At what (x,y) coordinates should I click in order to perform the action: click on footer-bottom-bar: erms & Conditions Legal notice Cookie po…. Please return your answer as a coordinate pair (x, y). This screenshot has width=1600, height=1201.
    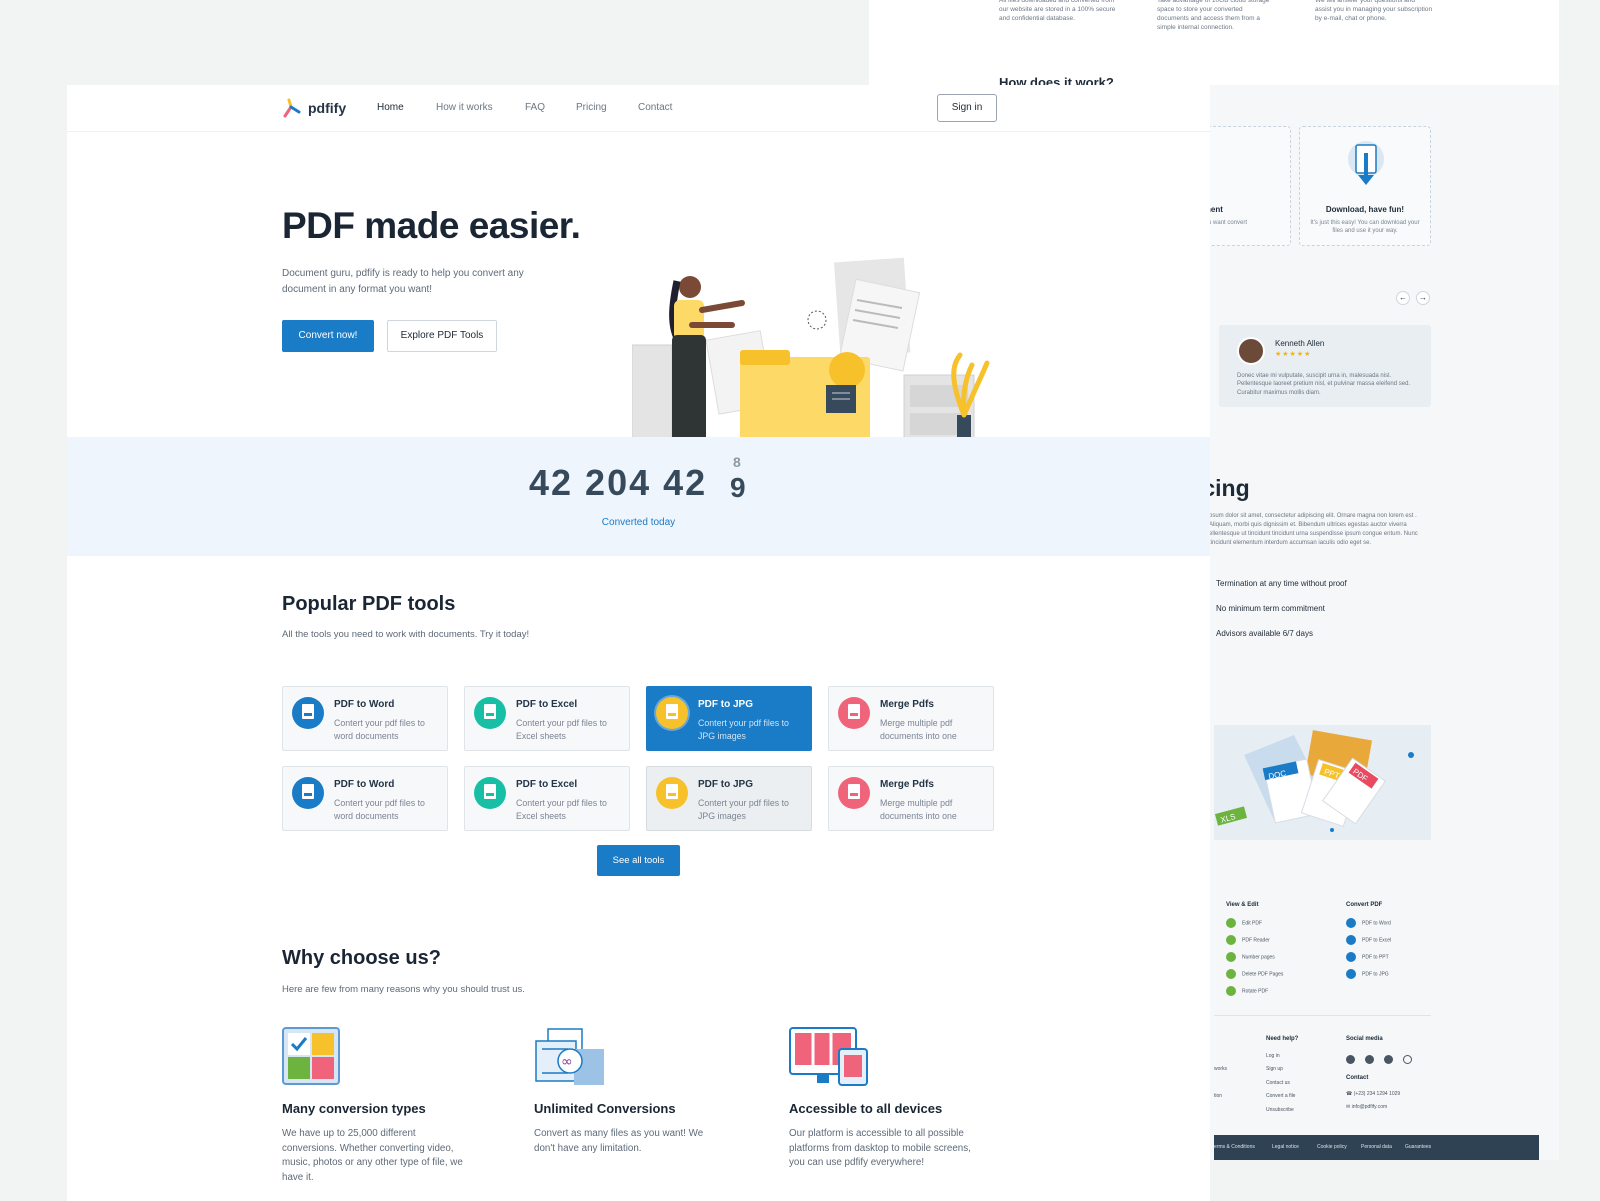
    Looking at the image, I should click on (1376, 1147).